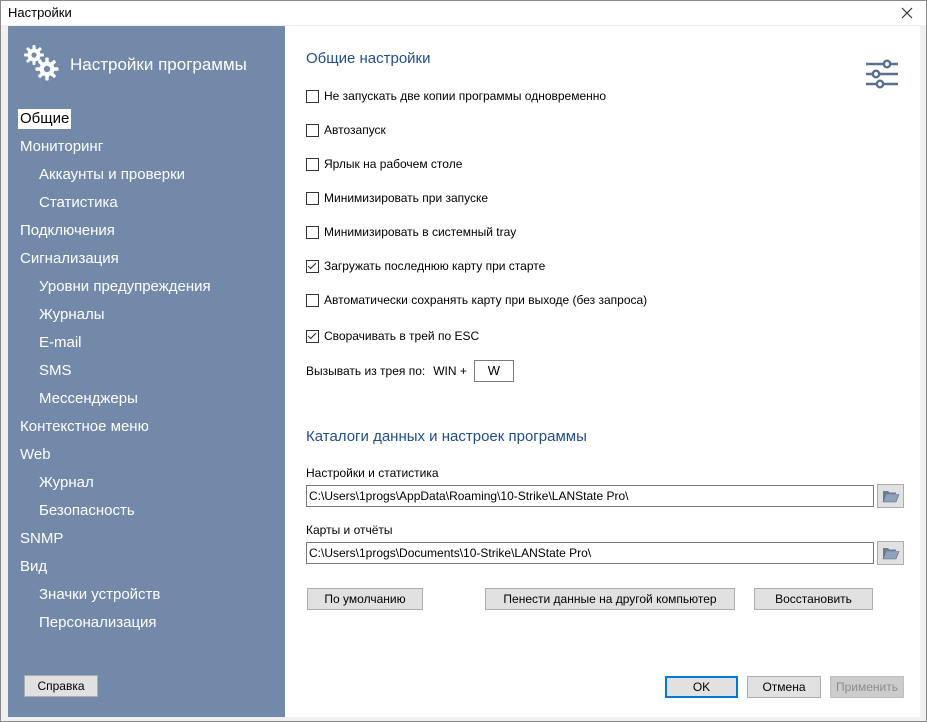 The height and width of the screenshot is (722, 927). I want to click on option-minimize-to-tray: Минимизировать в системный tray, so click(411, 232).